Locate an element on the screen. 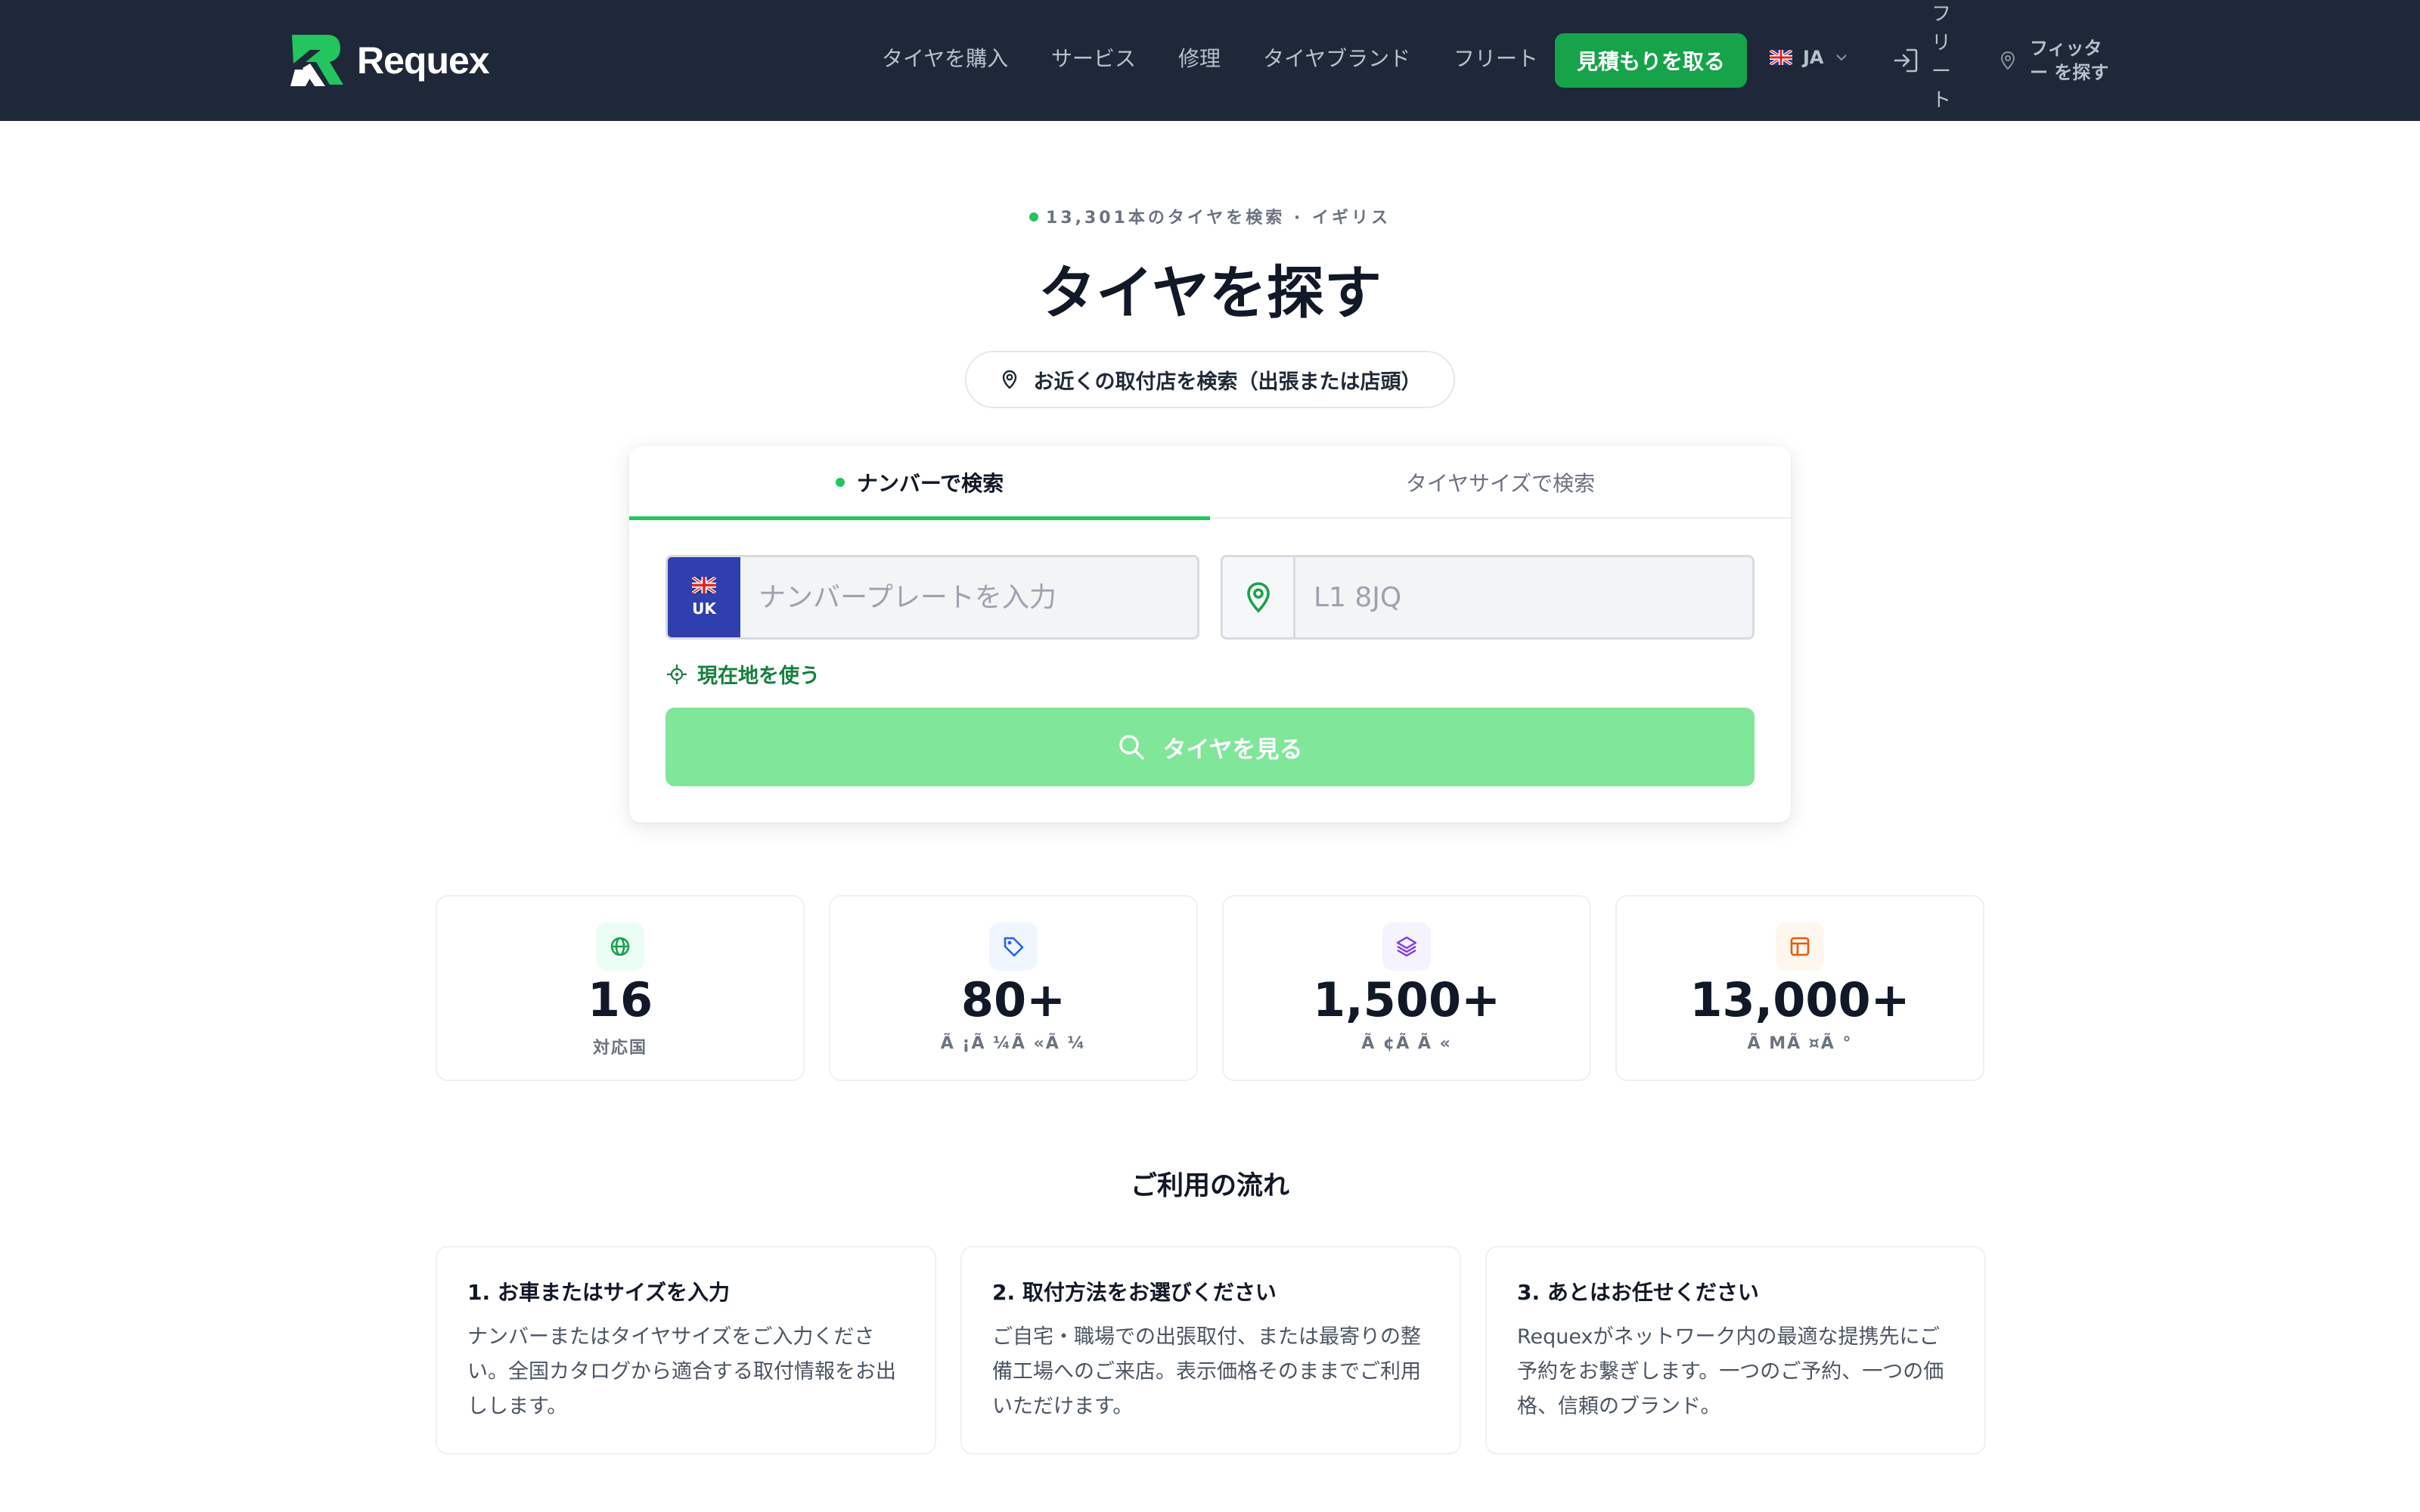  stat-label: Ã MÃ ¤Ã ° is located at coordinates (1800, 1043).